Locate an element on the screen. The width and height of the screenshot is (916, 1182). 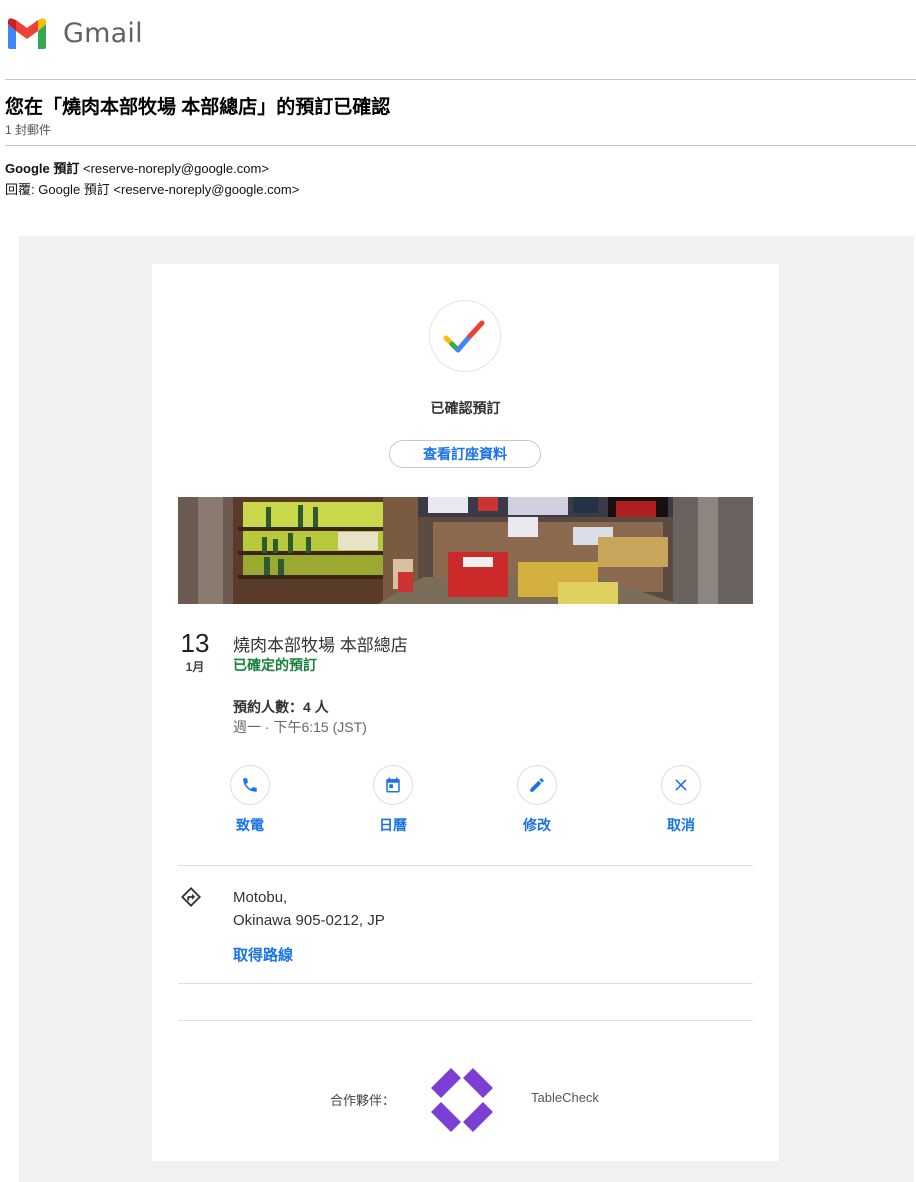
partner-name: TableCheck is located at coordinates (565, 1097).